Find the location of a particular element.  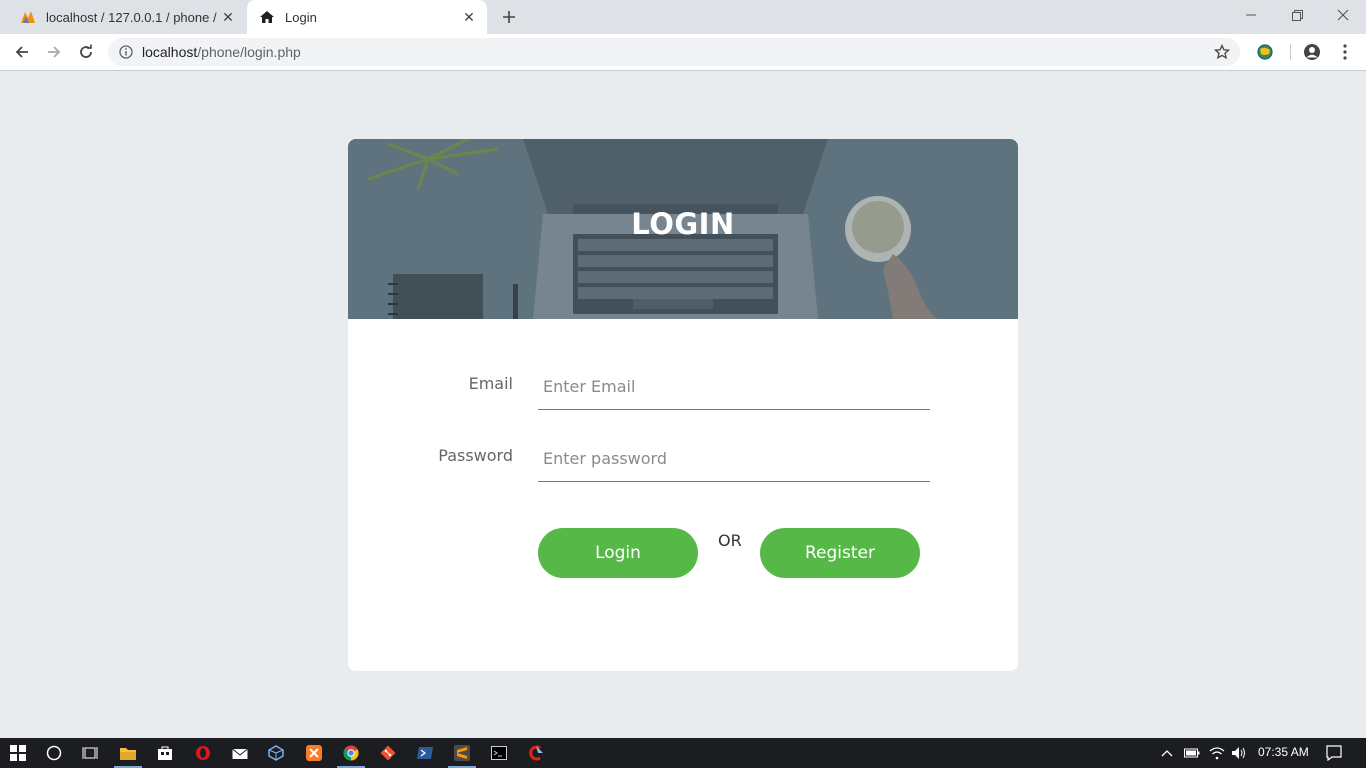

register-button: Register is located at coordinates (840, 553).